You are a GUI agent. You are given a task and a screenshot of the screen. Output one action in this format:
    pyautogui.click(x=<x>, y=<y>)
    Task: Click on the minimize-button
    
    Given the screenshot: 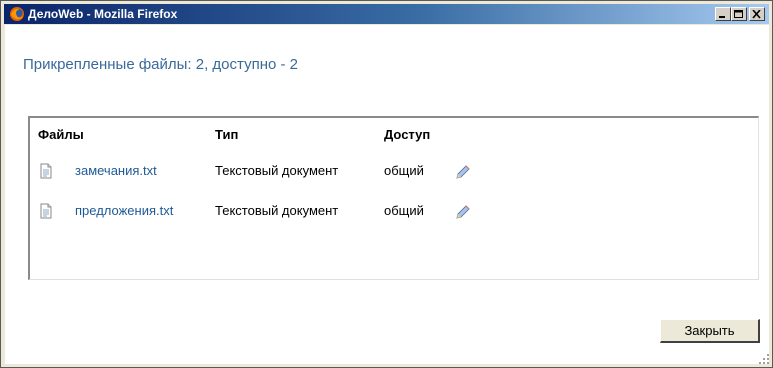 What is the action you would take?
    pyautogui.click(x=723, y=14)
    